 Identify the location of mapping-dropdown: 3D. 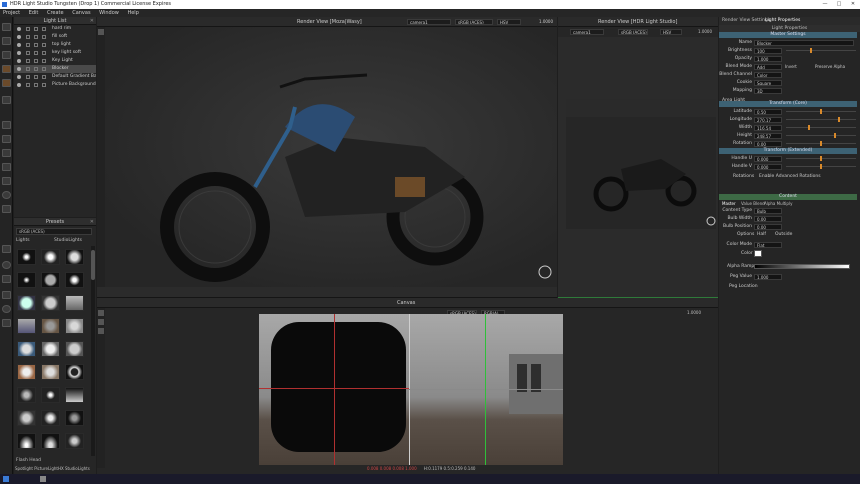
(768, 90).